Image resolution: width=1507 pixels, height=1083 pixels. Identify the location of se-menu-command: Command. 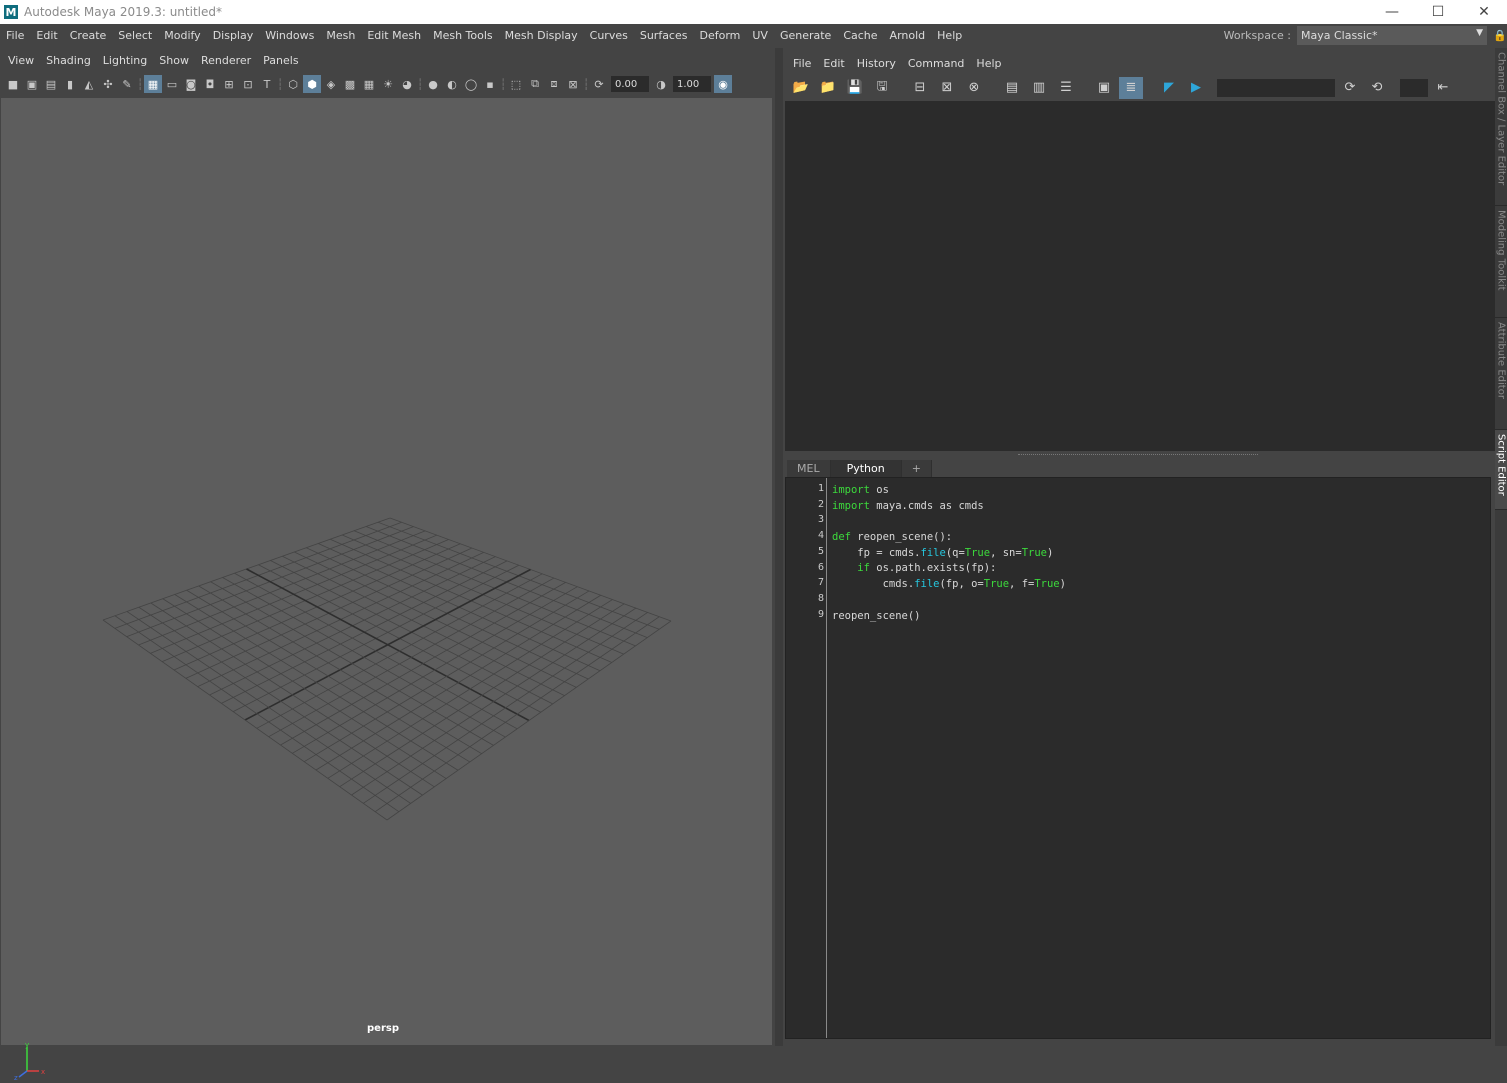
(936, 63).